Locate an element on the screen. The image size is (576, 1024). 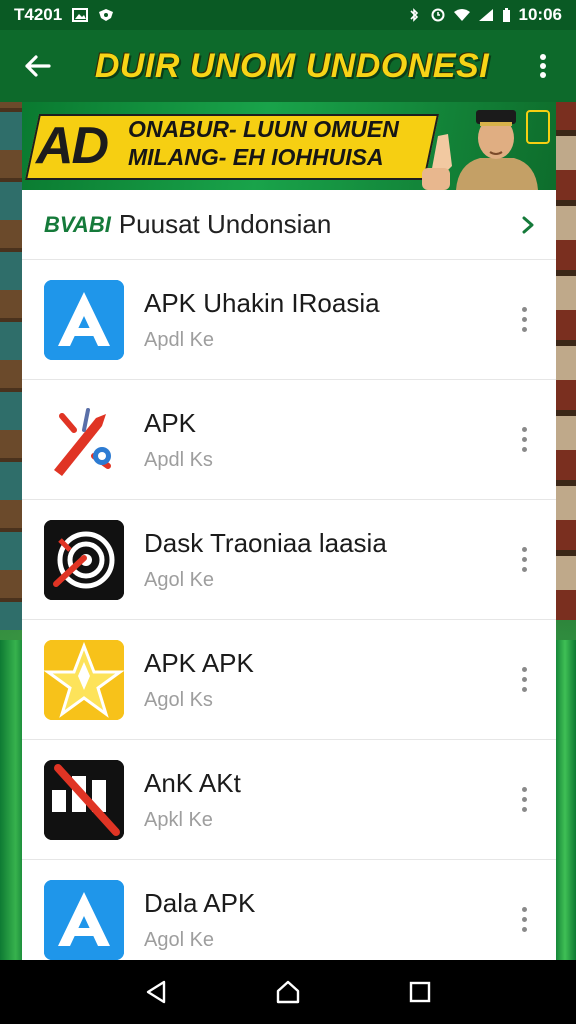
system-nav-bar is located at coordinates (288, 992).